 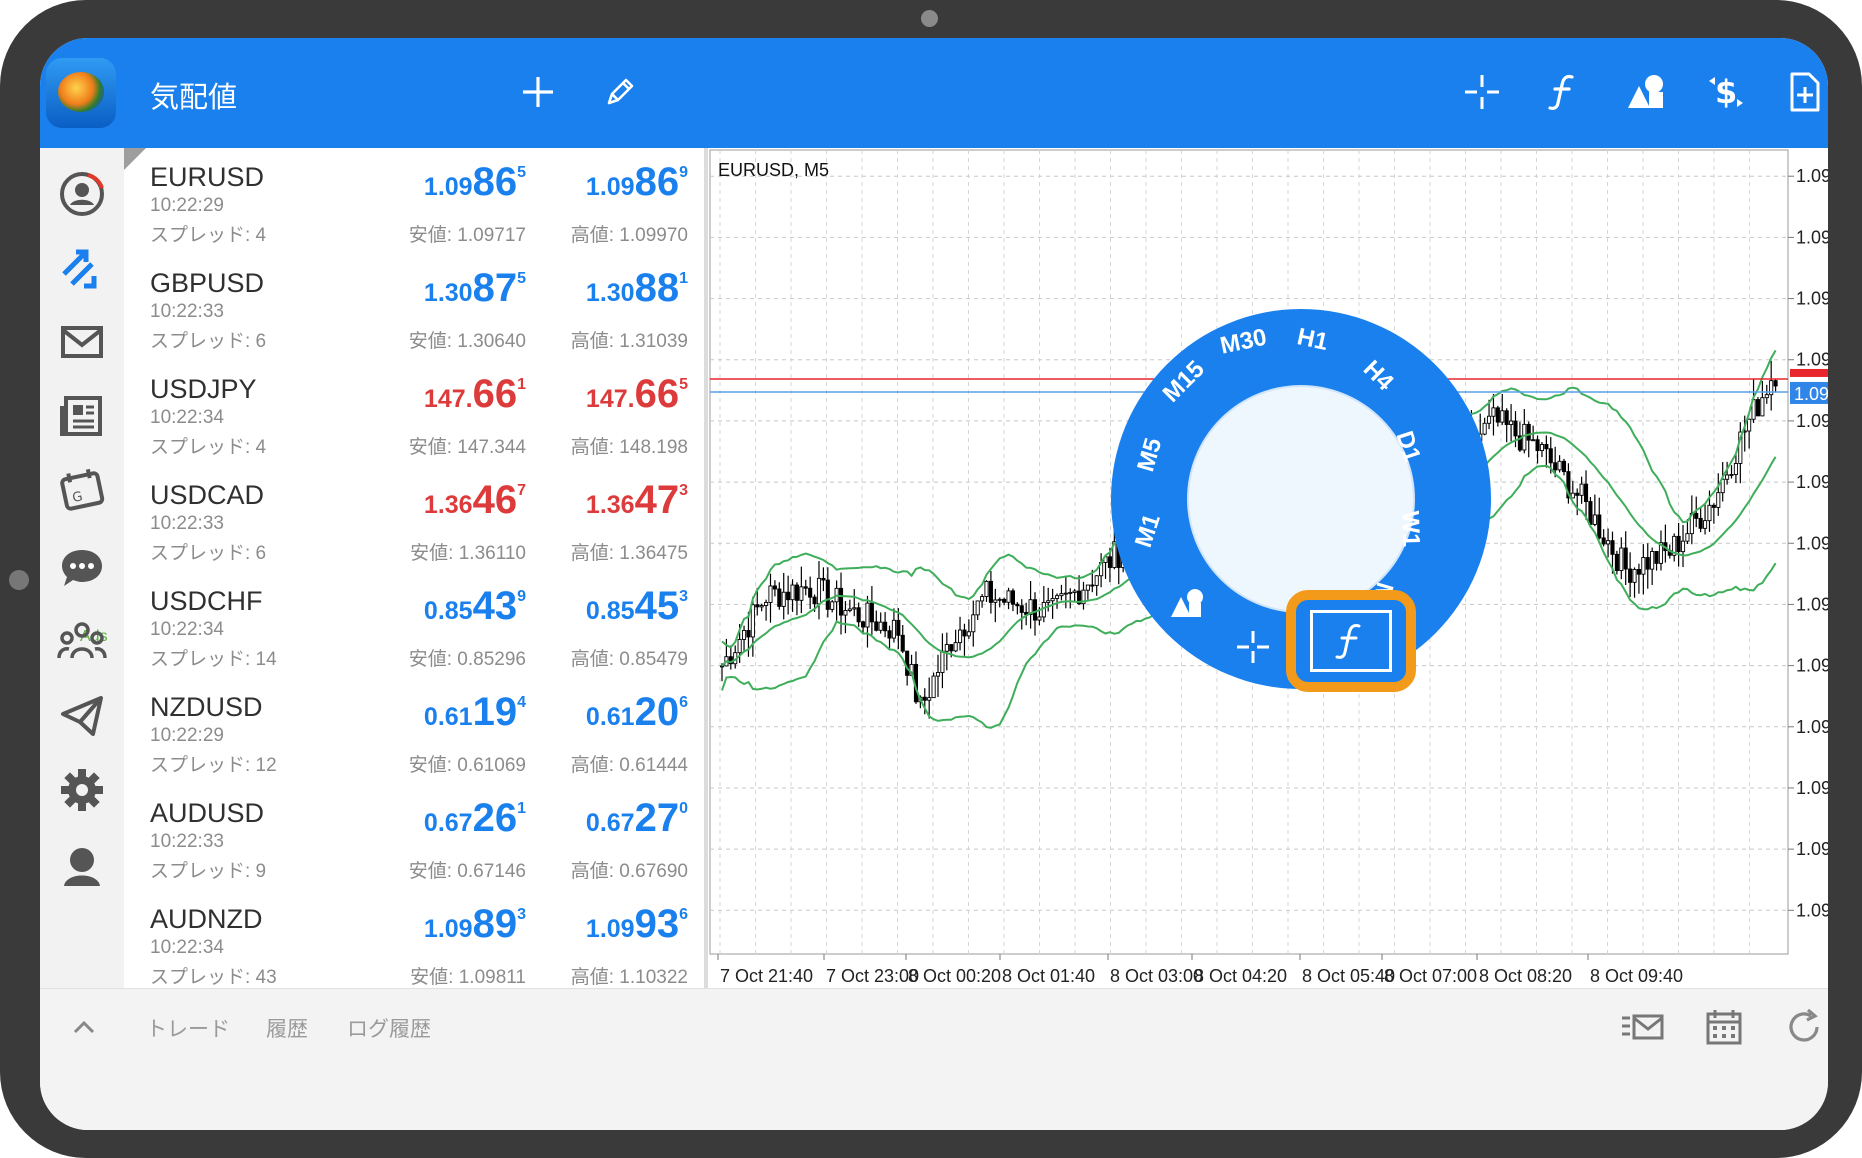 What do you see at coordinates (188, 1028) in the screenshot?
I see `tab-trade: トレード` at bounding box center [188, 1028].